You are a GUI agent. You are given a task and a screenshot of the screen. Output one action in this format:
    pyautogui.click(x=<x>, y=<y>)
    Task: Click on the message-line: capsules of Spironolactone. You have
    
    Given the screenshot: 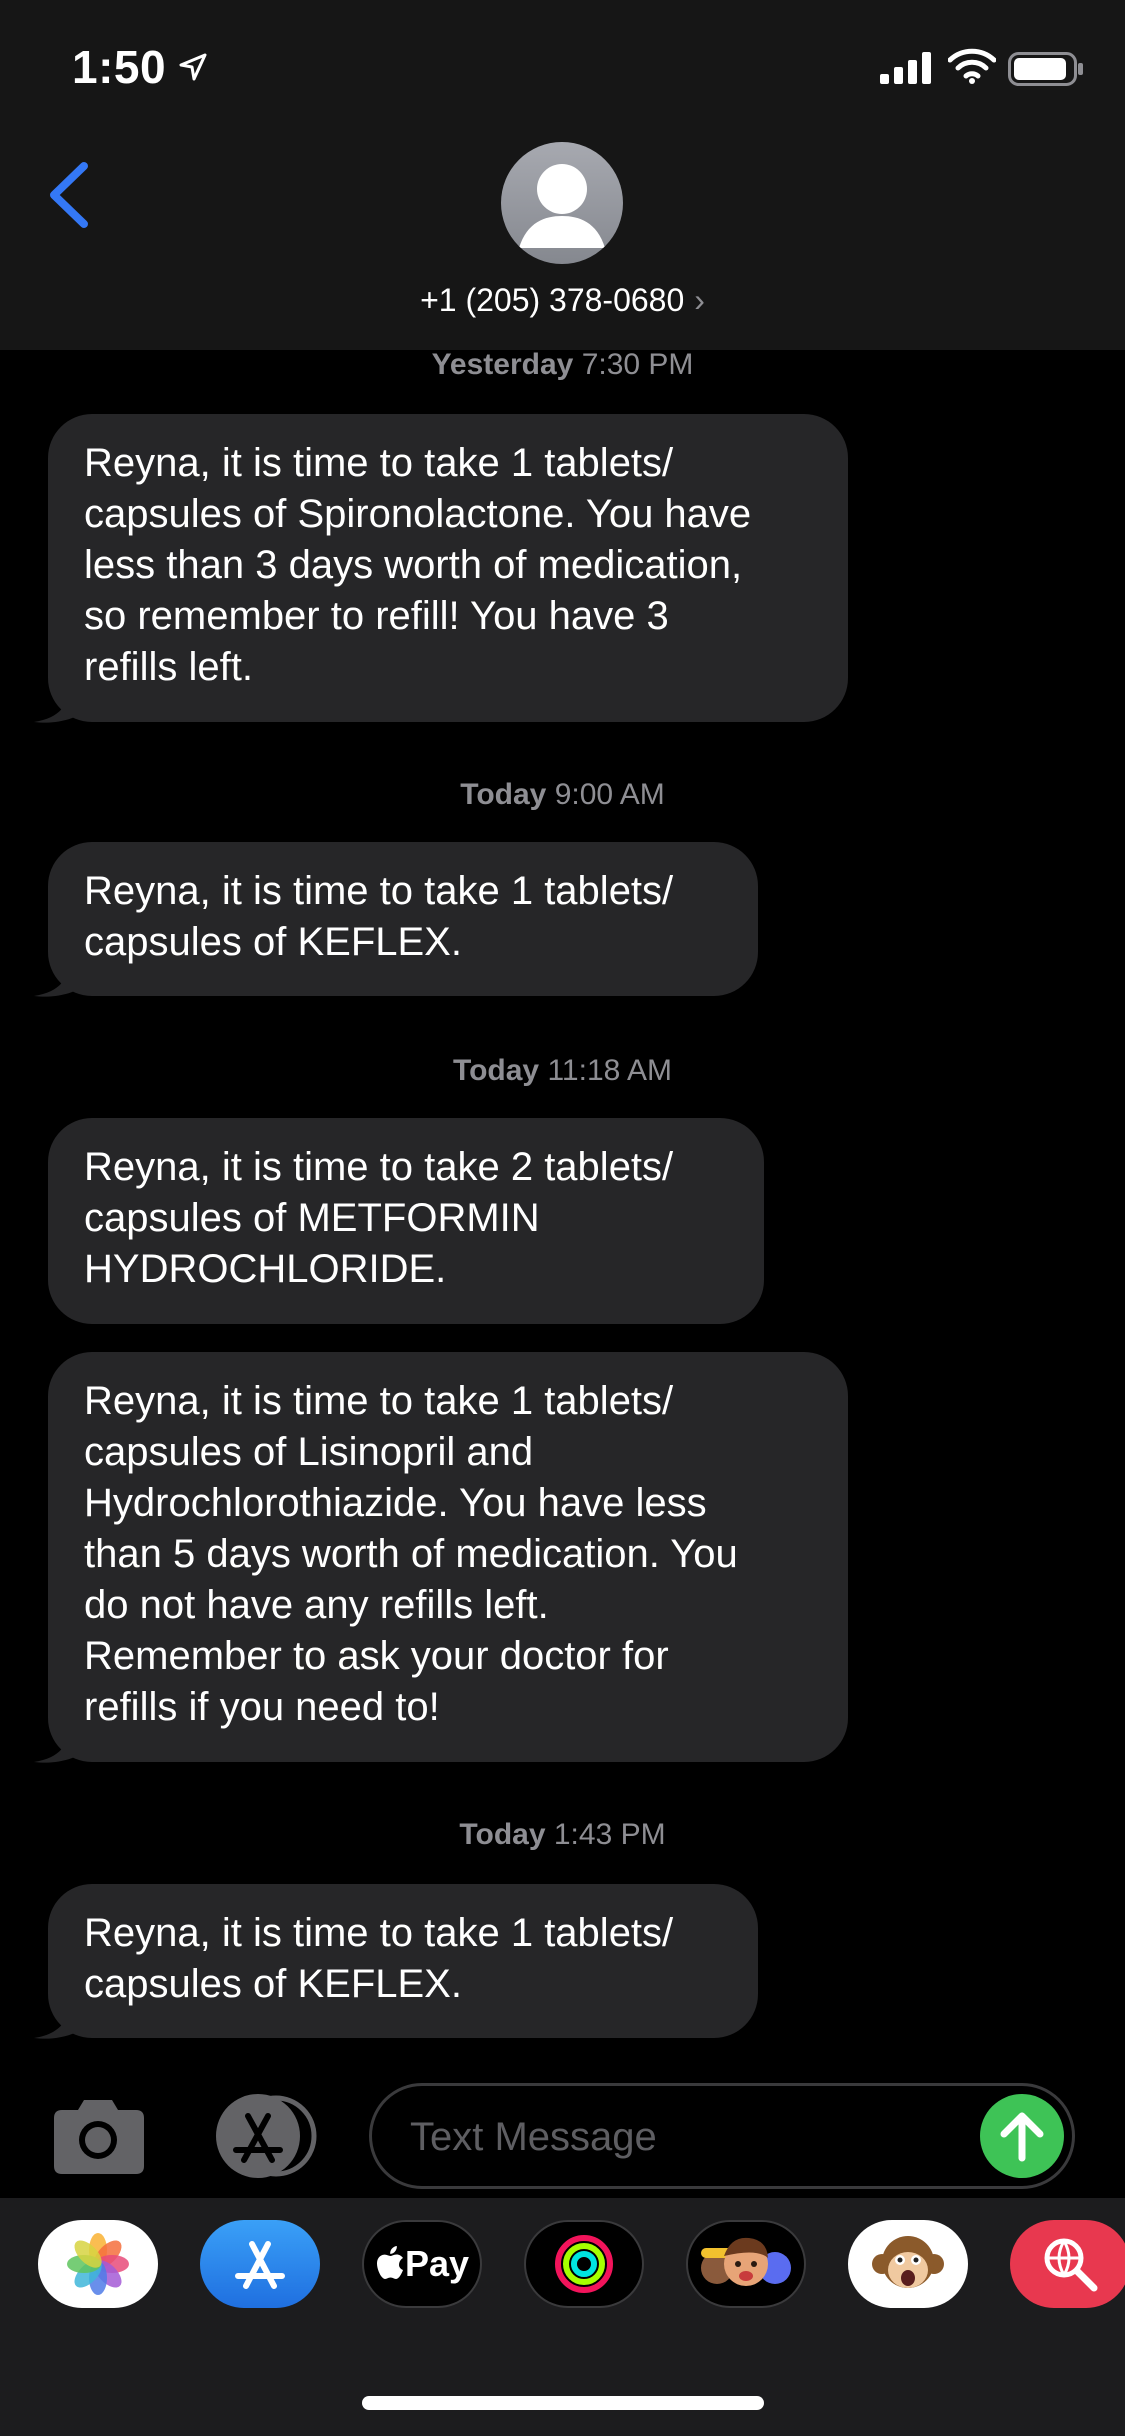 What is the action you would take?
    pyautogui.click(x=418, y=514)
    